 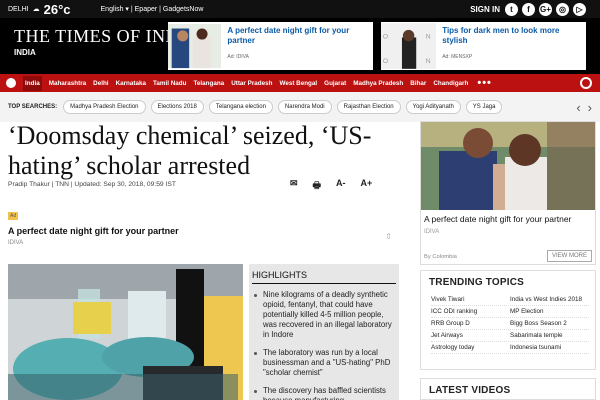 I want to click on ad-couple-image, so click(x=195, y=46).